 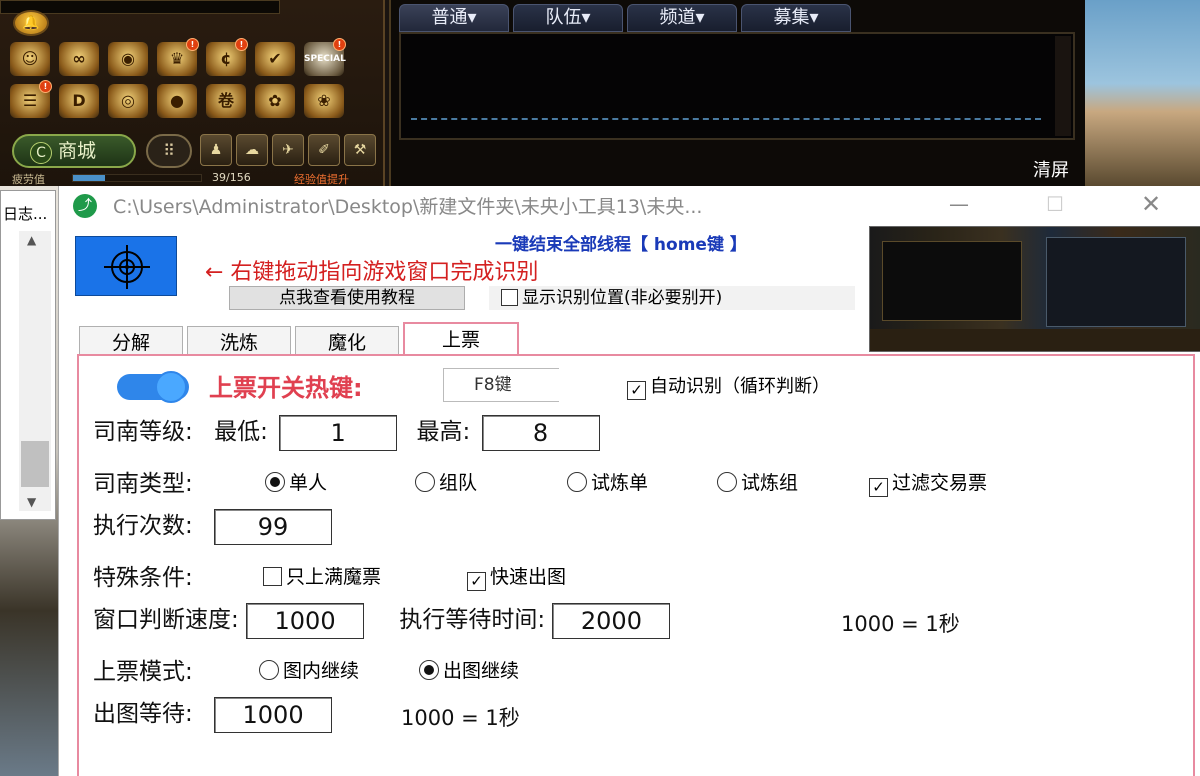 What do you see at coordinates (1034, 289) in the screenshot?
I see `game-preview-image` at bounding box center [1034, 289].